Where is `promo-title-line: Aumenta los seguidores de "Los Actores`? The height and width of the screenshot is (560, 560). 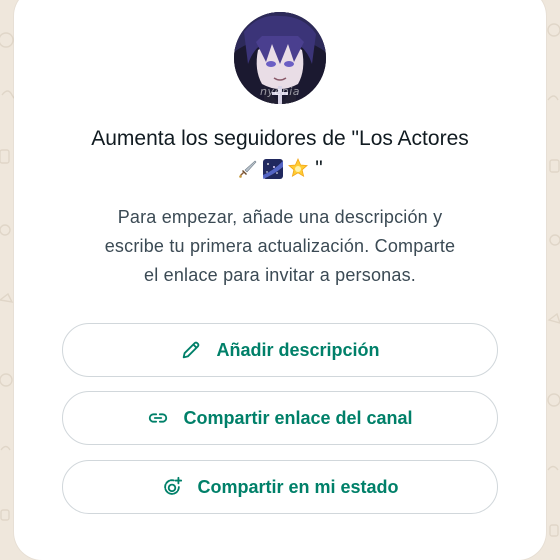
promo-title-line: Aumenta los seguidores de "Los Actores is located at coordinates (280, 138).